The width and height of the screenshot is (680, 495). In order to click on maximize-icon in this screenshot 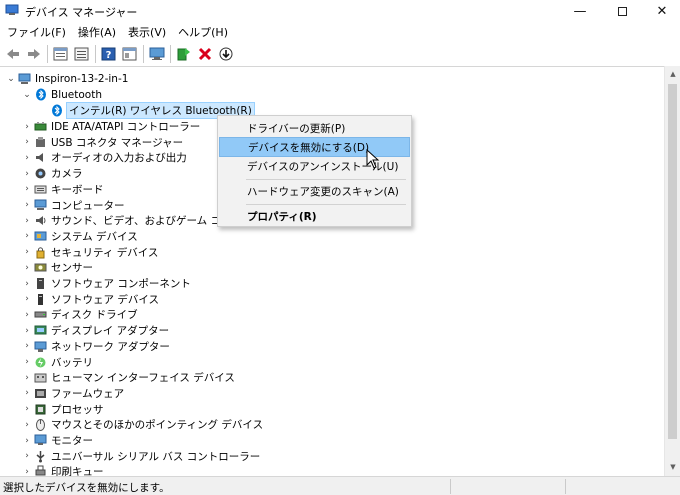, I will do `click(622, 11)`.